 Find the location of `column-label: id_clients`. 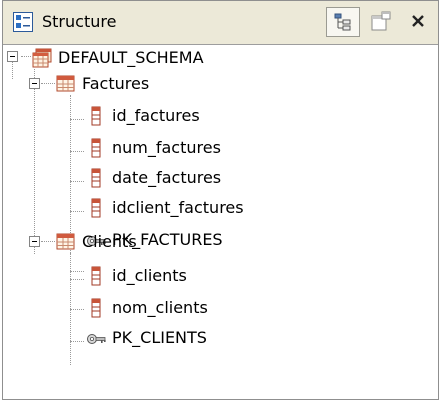

column-label: id_clients is located at coordinates (149, 275).